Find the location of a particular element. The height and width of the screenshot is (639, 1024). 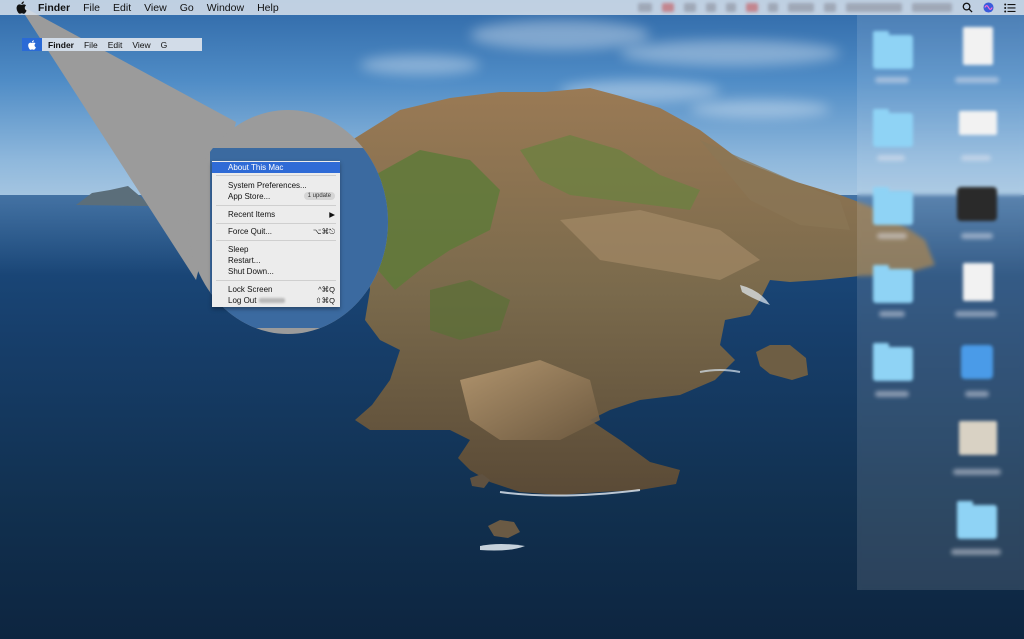

magnified-menu-edit: Edit is located at coordinates (115, 45).